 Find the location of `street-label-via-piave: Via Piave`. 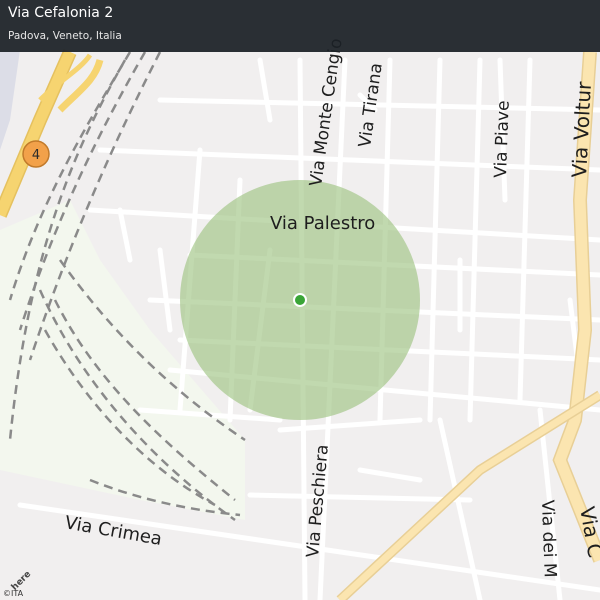

street-label-via-piave: Via Piave is located at coordinates (502, 139).